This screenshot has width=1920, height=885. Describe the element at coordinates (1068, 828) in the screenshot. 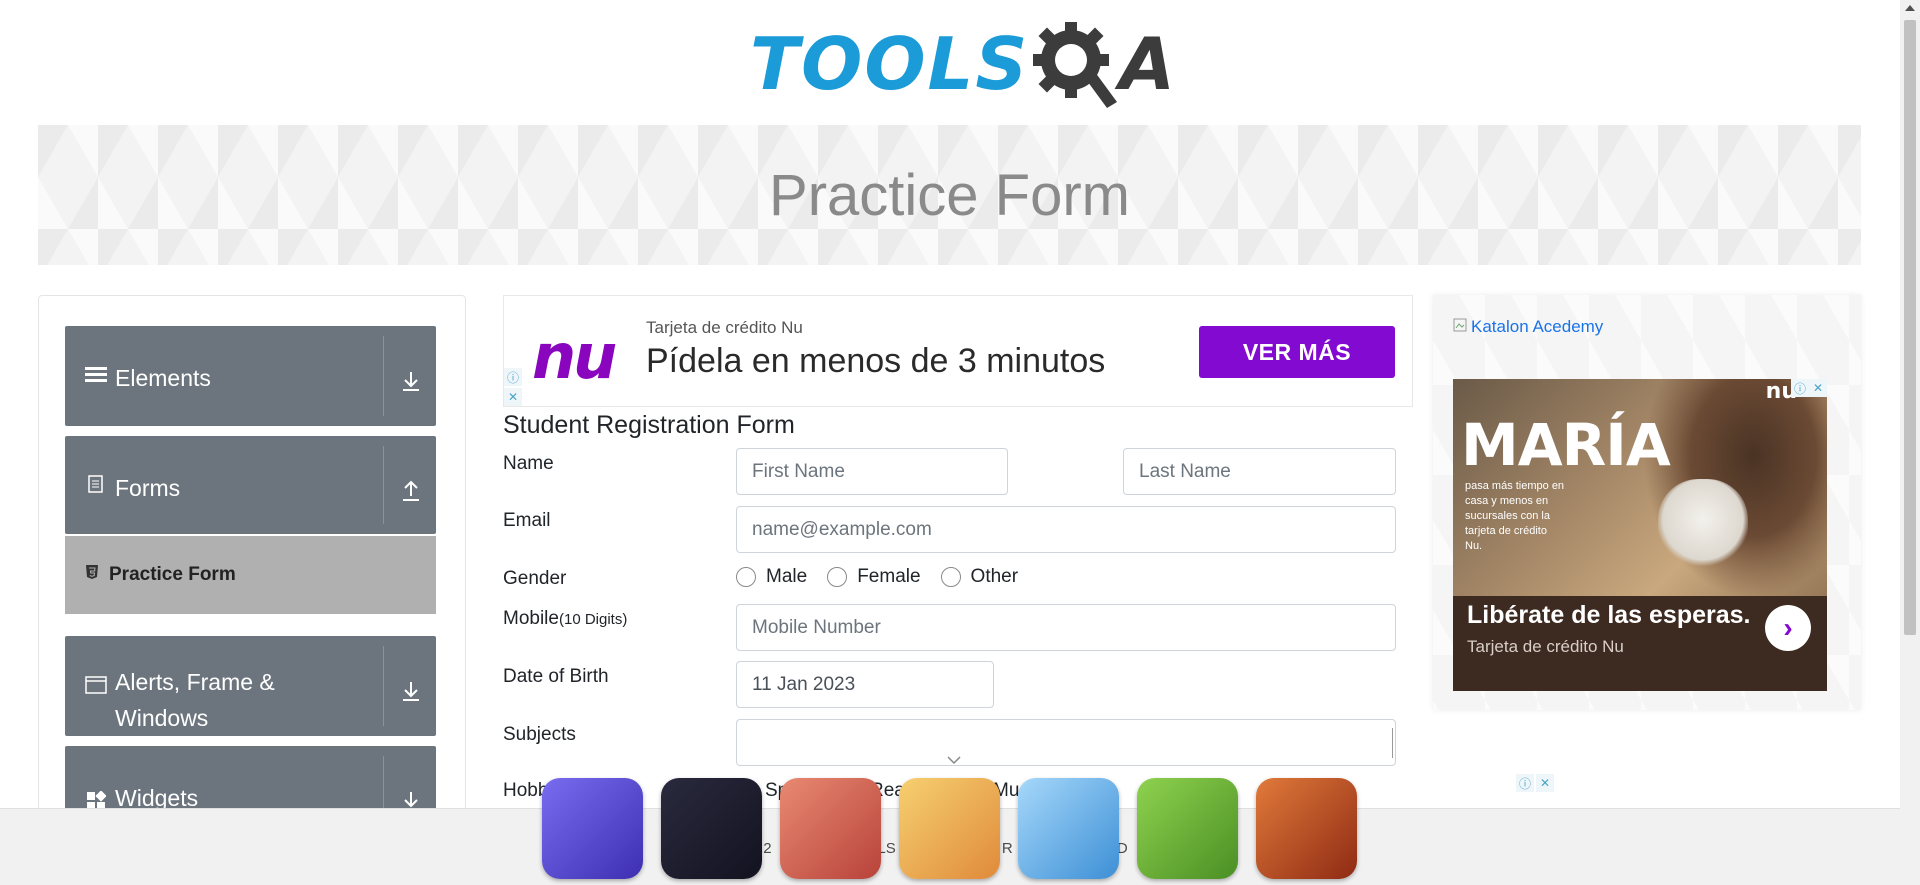

I see `dentist-icon` at that location.